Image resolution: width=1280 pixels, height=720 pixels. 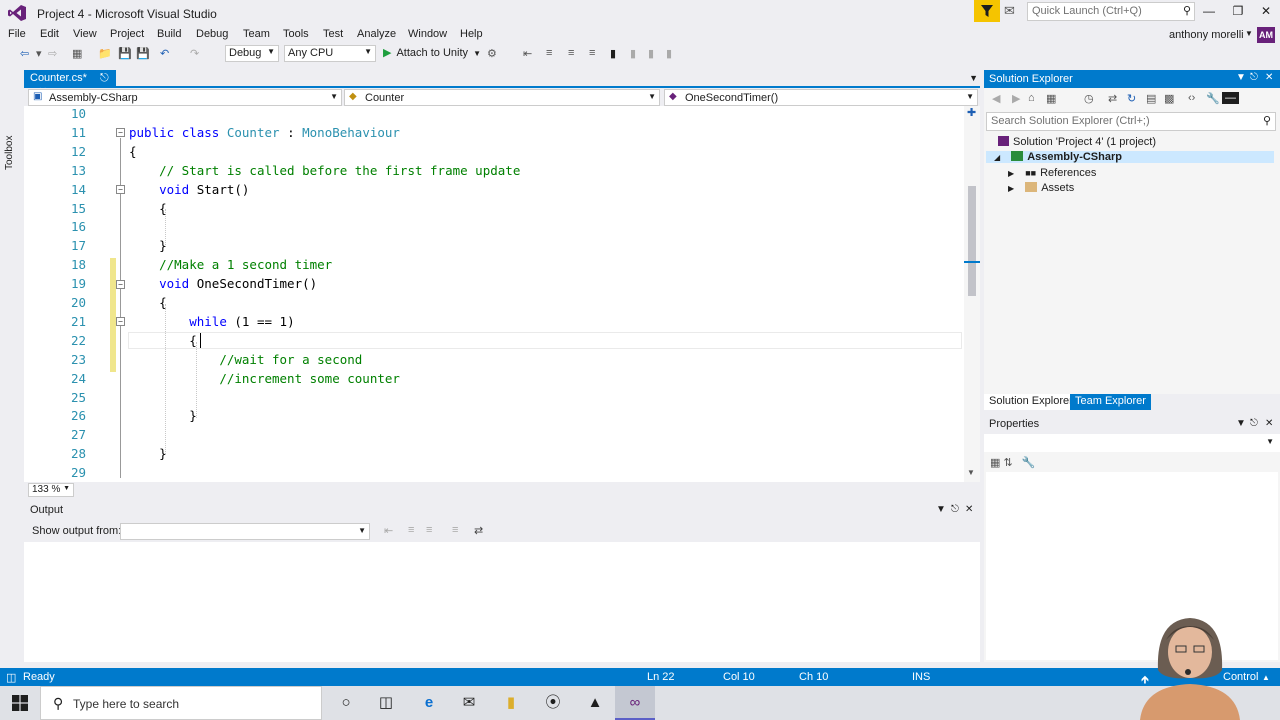 What do you see at coordinates (1016, 98) in the screenshot?
I see `forward-icon: ▶` at bounding box center [1016, 98].